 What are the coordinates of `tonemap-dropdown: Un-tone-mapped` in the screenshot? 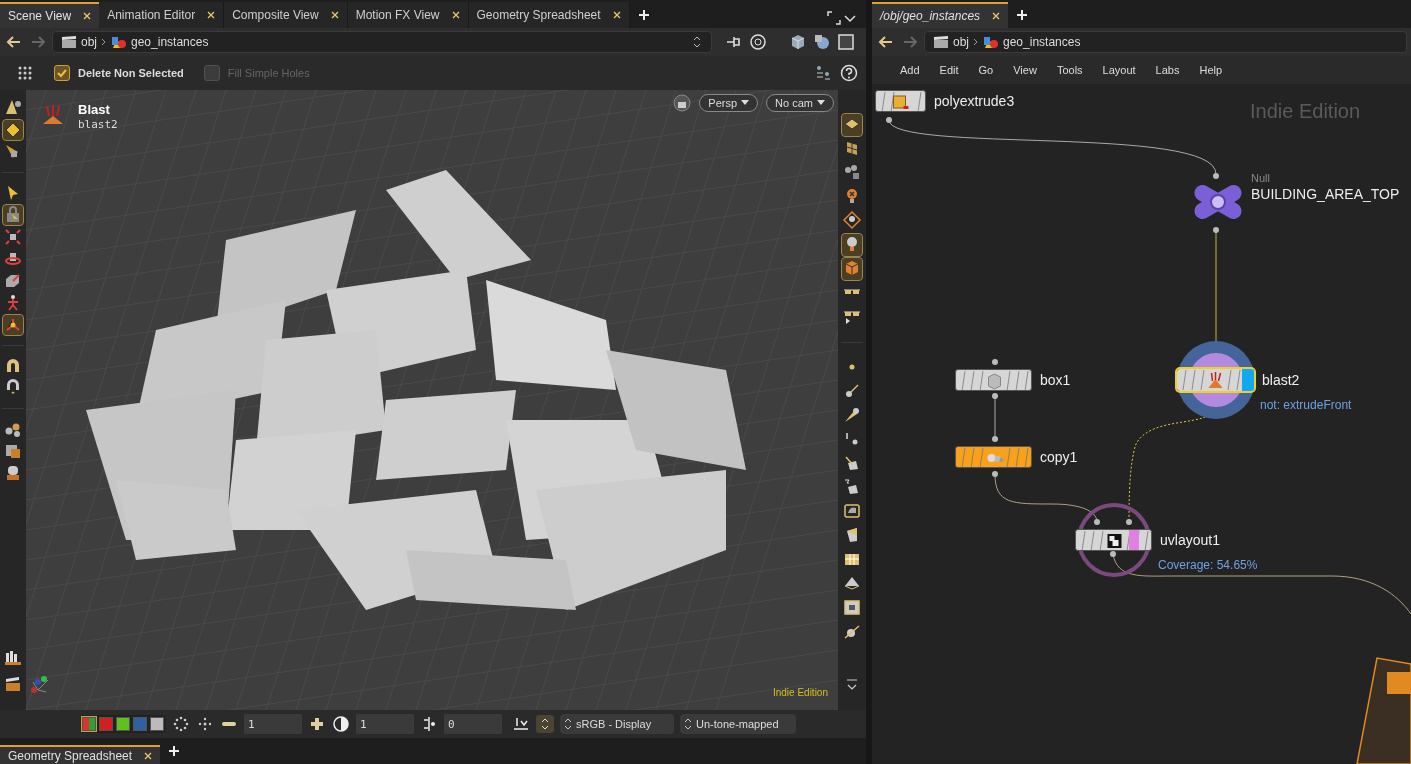 It's located at (738, 724).